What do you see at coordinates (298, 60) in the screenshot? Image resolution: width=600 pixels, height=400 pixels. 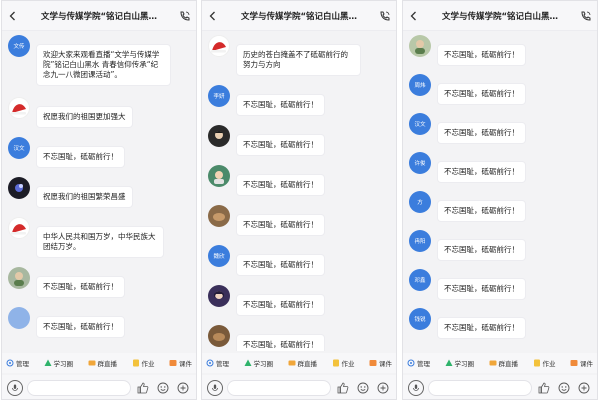 I see `message-bubble: 历史的苍白掩盖不了砥砺前行的努力与方向` at bounding box center [298, 60].